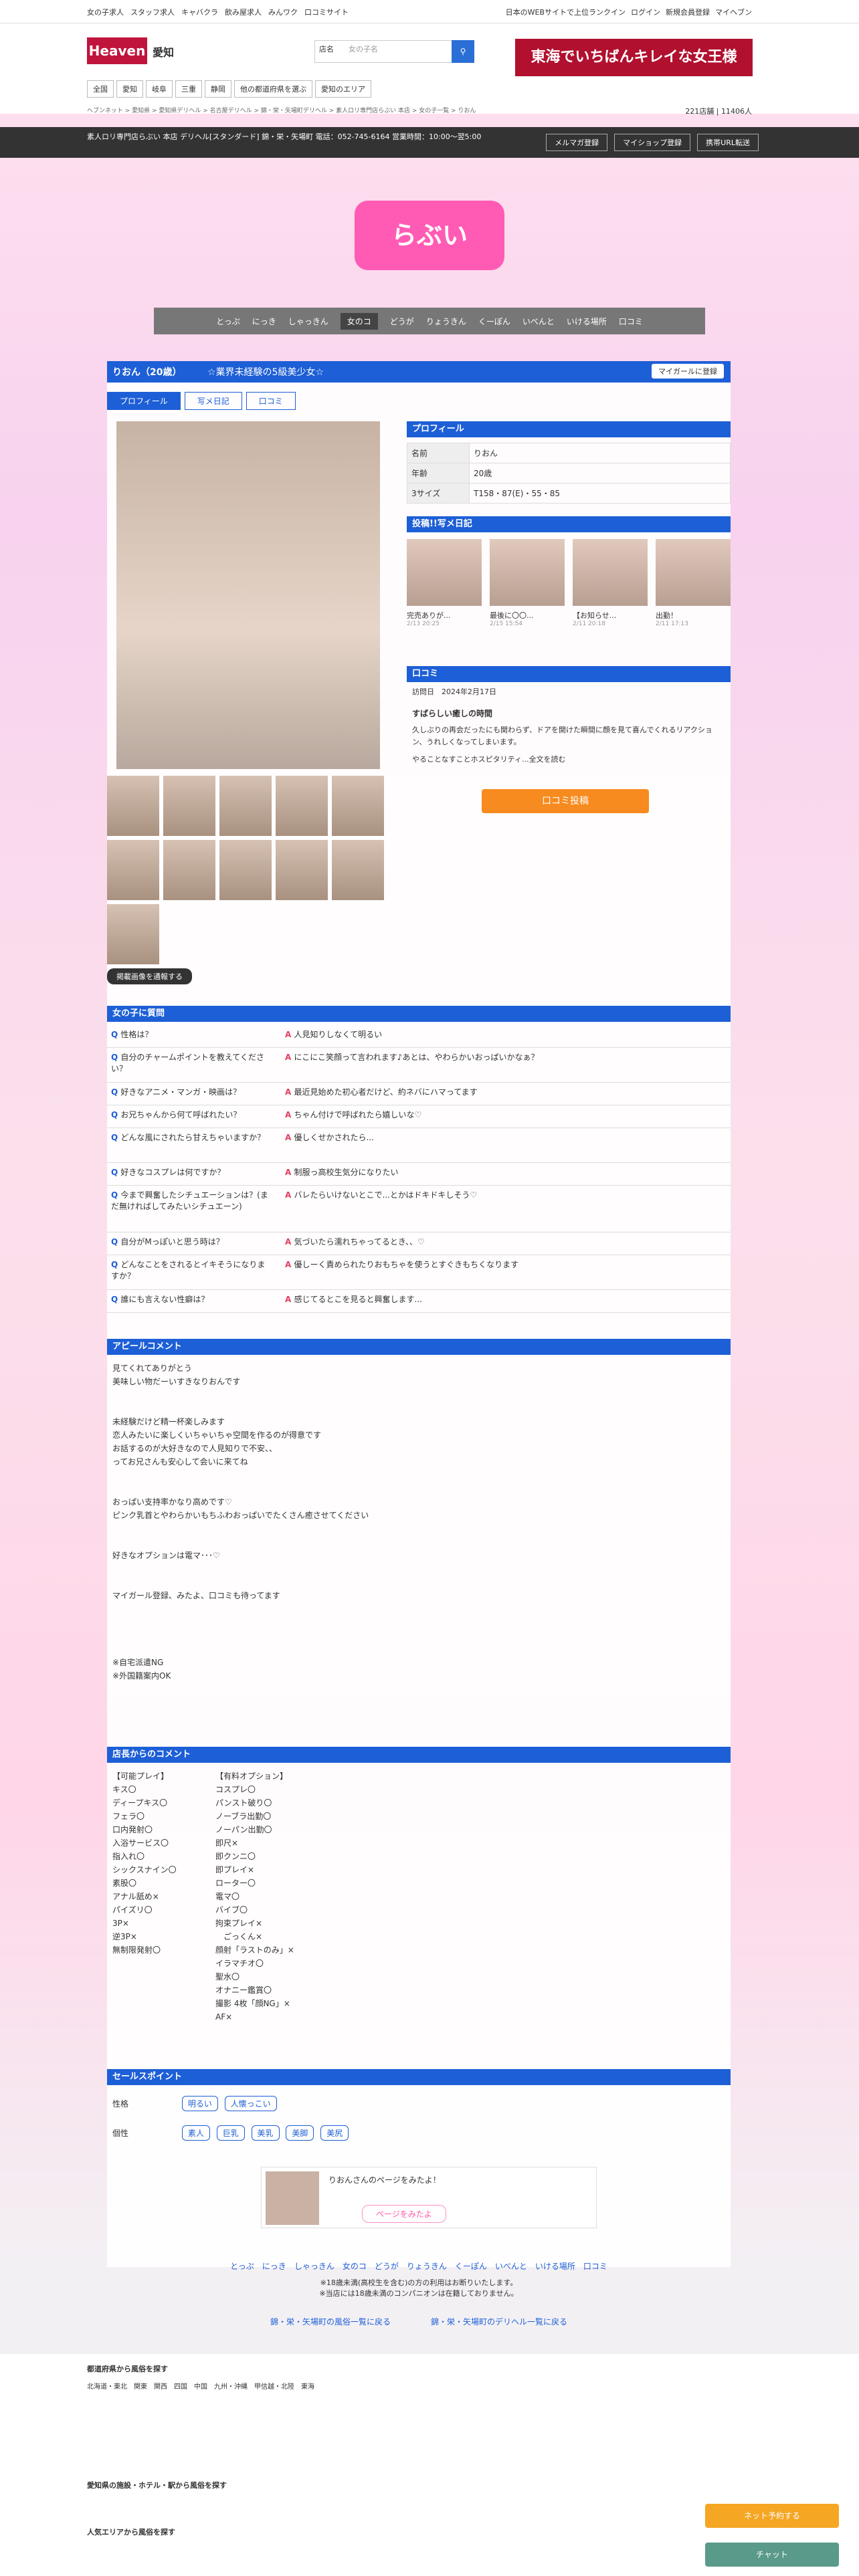 The width and height of the screenshot is (859, 2576). I want to click on menu-item: いべんと, so click(538, 321).